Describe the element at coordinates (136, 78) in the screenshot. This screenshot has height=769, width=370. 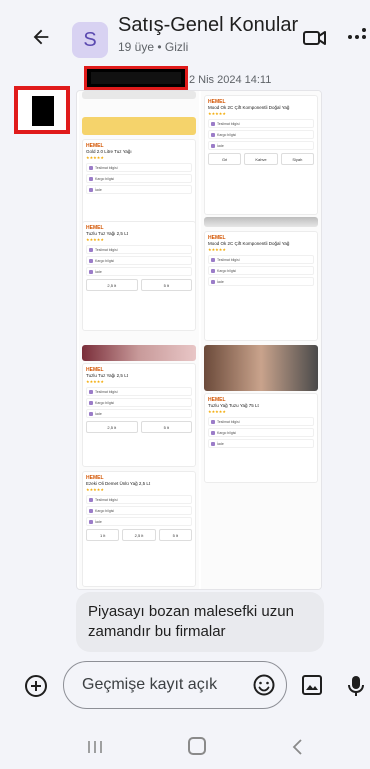
I see `redacted-sender-name` at that location.